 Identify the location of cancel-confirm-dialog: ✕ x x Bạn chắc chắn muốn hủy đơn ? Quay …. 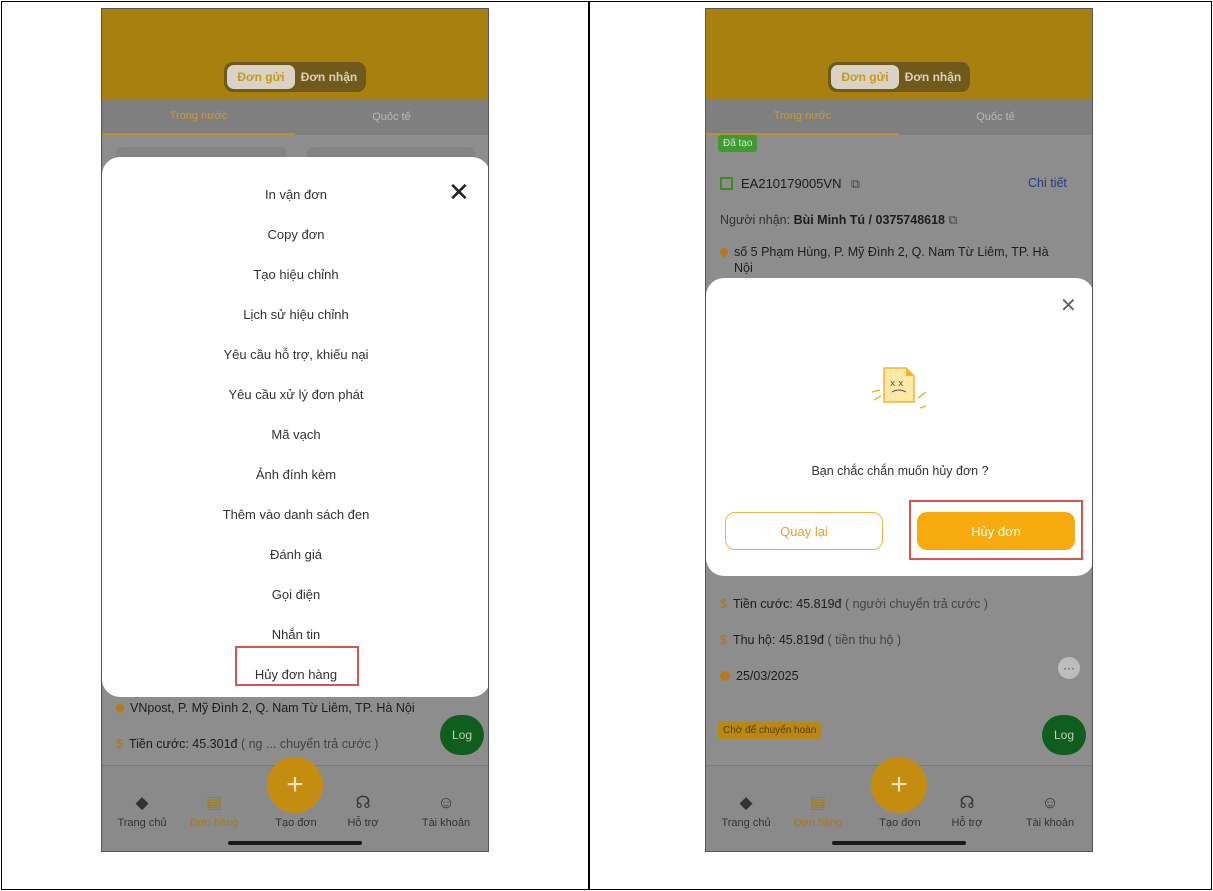
(899, 427).